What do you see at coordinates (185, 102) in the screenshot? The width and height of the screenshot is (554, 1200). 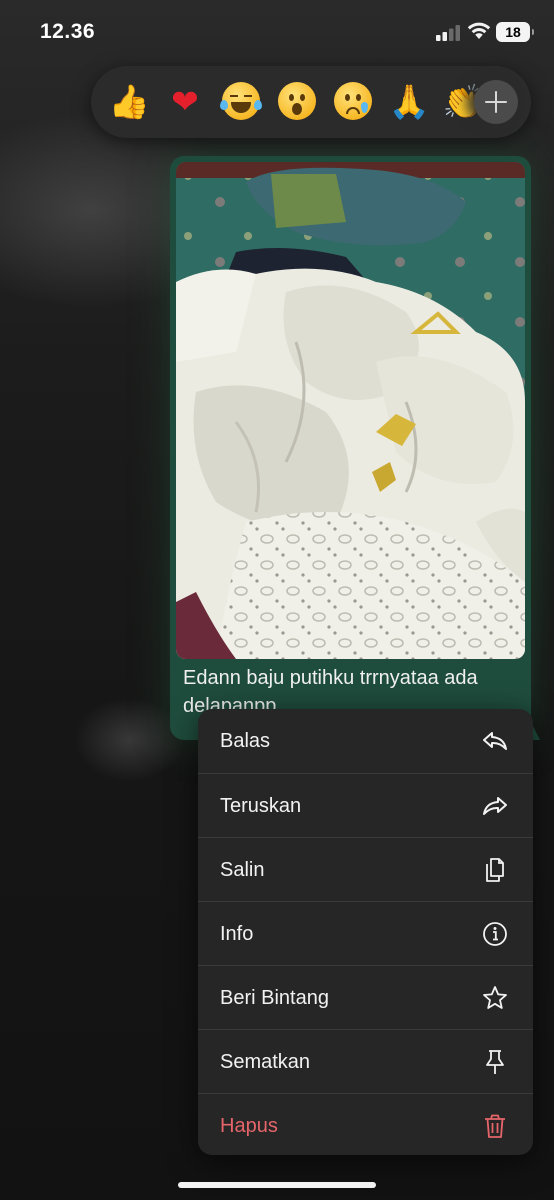 I see `reaction-red-heart: ❤` at bounding box center [185, 102].